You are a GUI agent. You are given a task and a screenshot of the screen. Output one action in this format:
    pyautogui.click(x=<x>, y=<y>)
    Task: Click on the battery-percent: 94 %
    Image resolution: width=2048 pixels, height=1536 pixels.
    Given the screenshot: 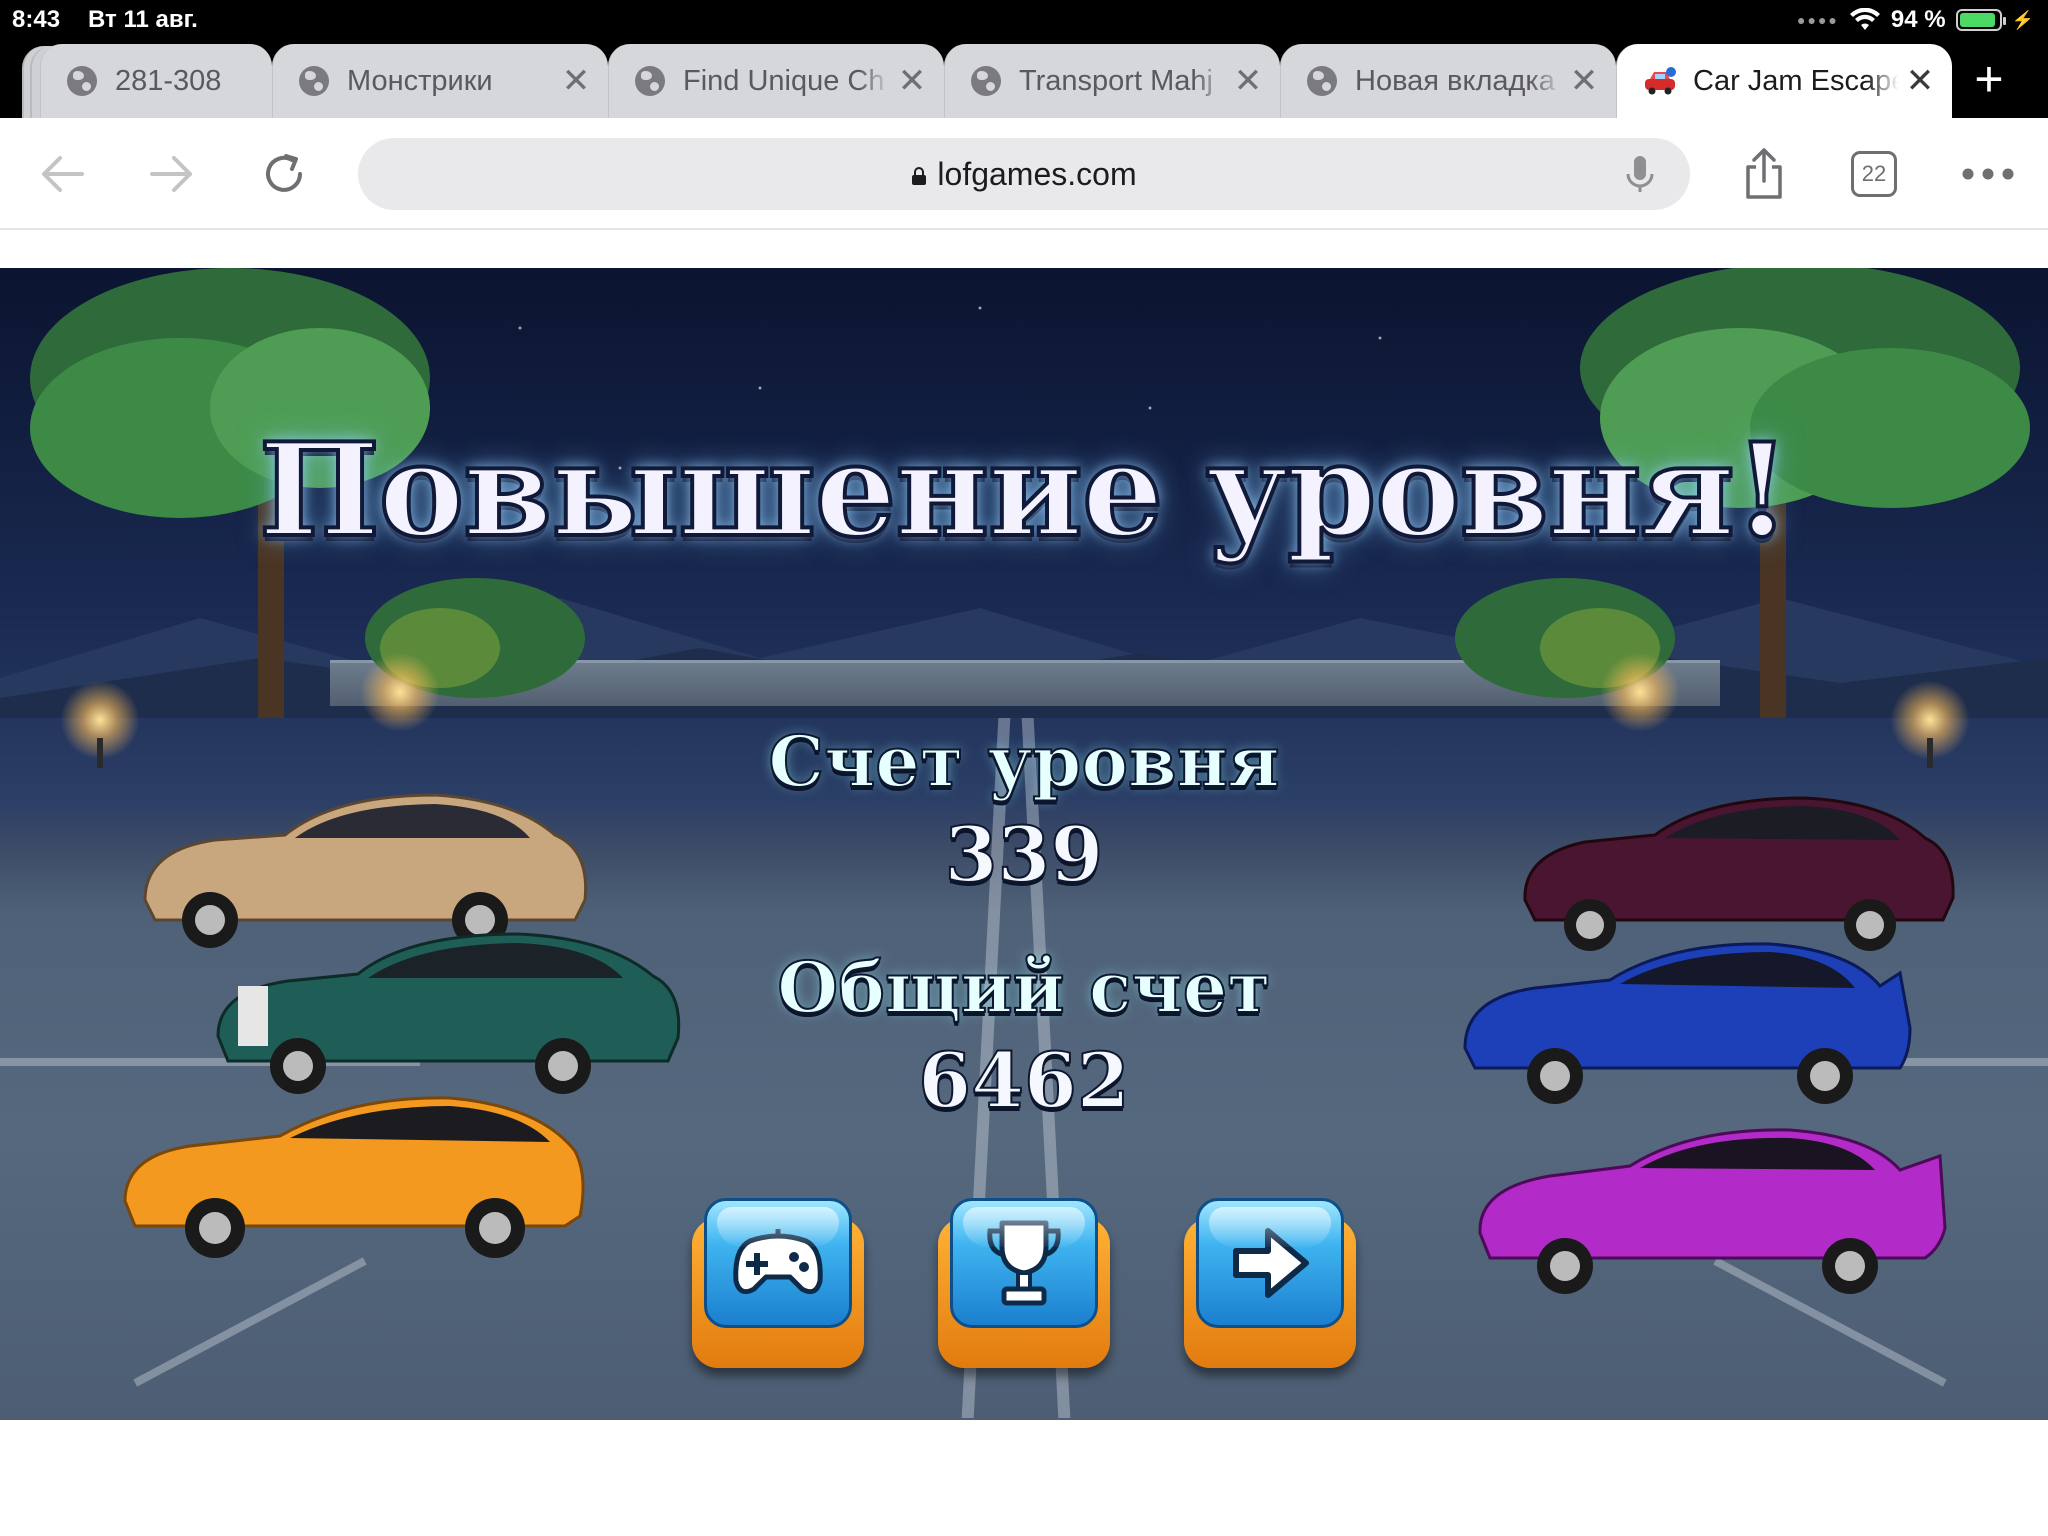 What is the action you would take?
    pyautogui.click(x=1918, y=19)
    